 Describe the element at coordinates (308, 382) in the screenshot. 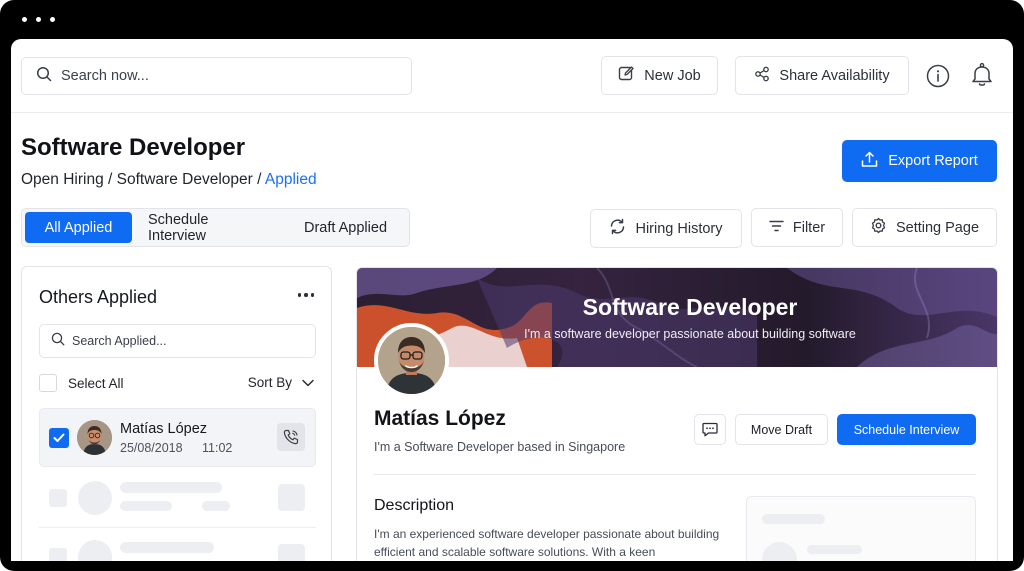

I see `chevron-down-icon` at that location.